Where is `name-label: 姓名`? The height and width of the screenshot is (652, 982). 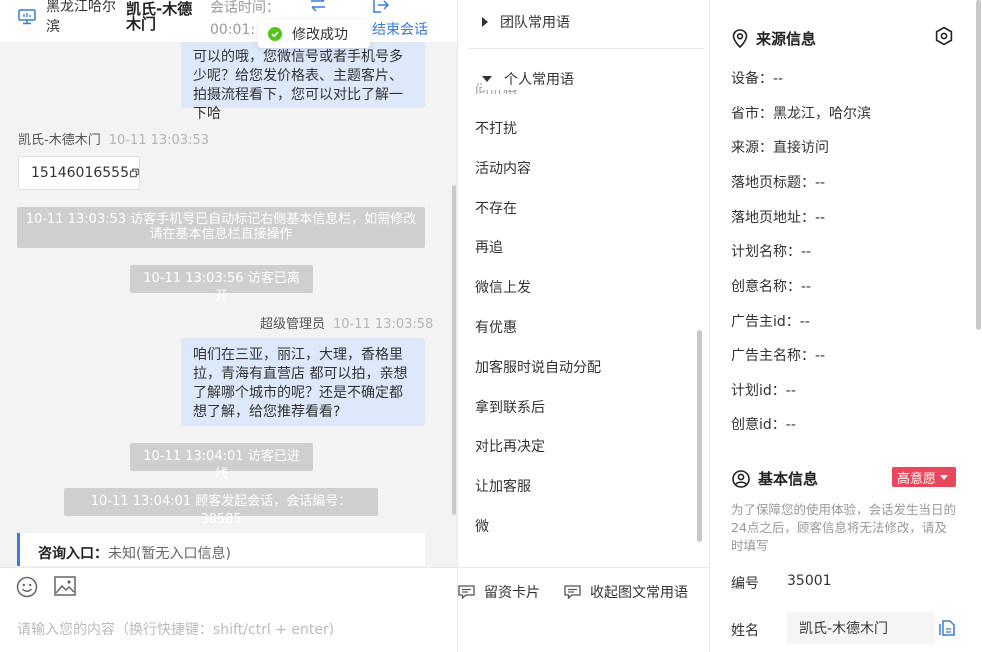
name-label: 姓名 is located at coordinates (745, 631).